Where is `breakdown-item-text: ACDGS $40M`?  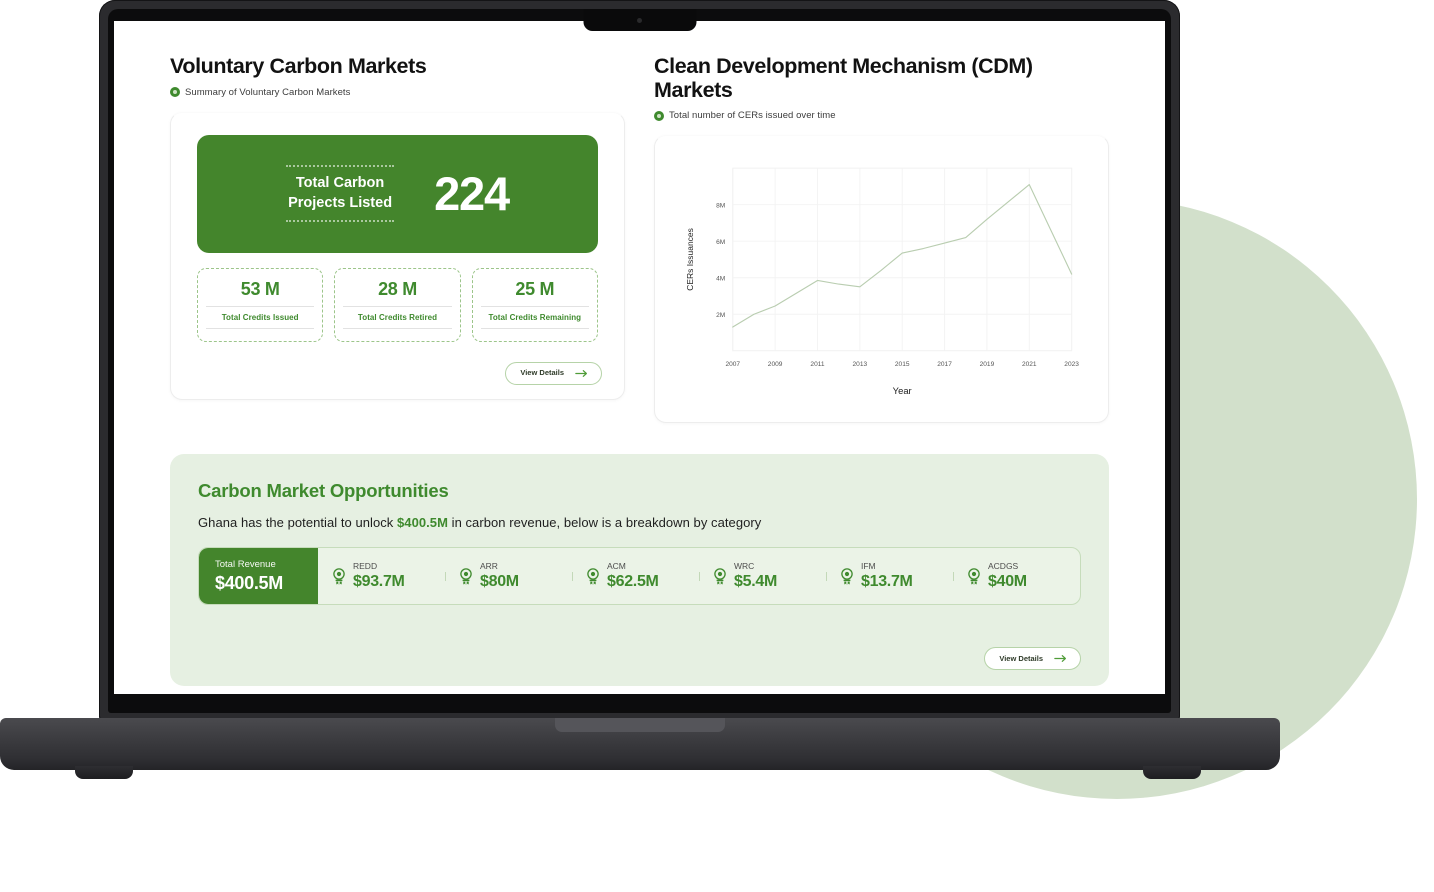 breakdown-item-text: ACDGS $40M is located at coordinates (1007, 575).